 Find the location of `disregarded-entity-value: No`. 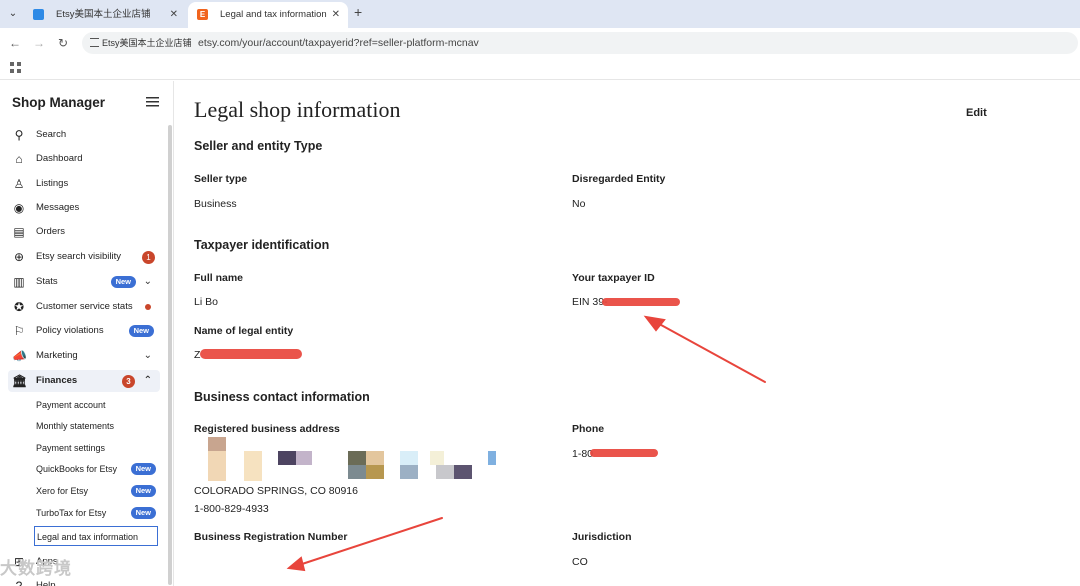

disregarded-entity-value: No is located at coordinates (579, 204).